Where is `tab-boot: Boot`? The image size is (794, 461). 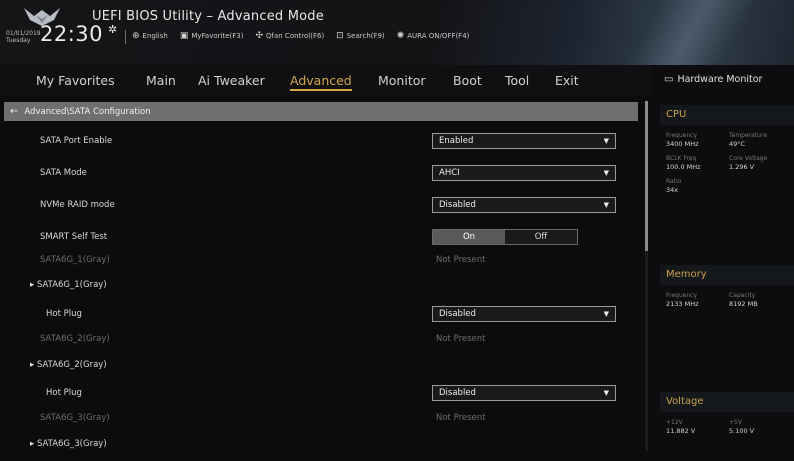 tab-boot: Boot is located at coordinates (467, 80).